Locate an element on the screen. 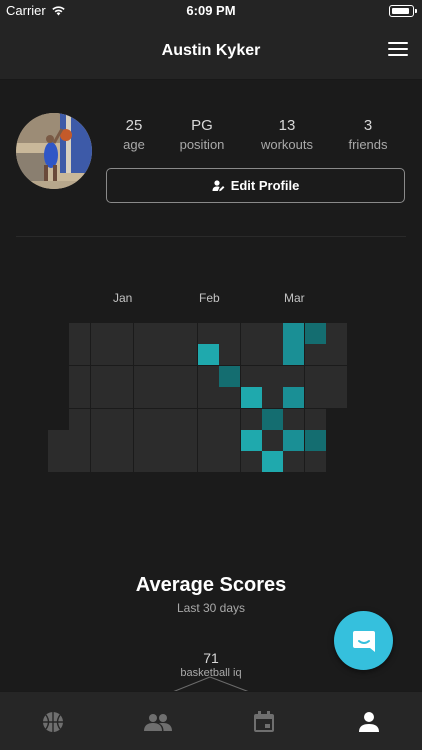 The width and height of the screenshot is (422, 750). user-edit-icon is located at coordinates (218, 185).